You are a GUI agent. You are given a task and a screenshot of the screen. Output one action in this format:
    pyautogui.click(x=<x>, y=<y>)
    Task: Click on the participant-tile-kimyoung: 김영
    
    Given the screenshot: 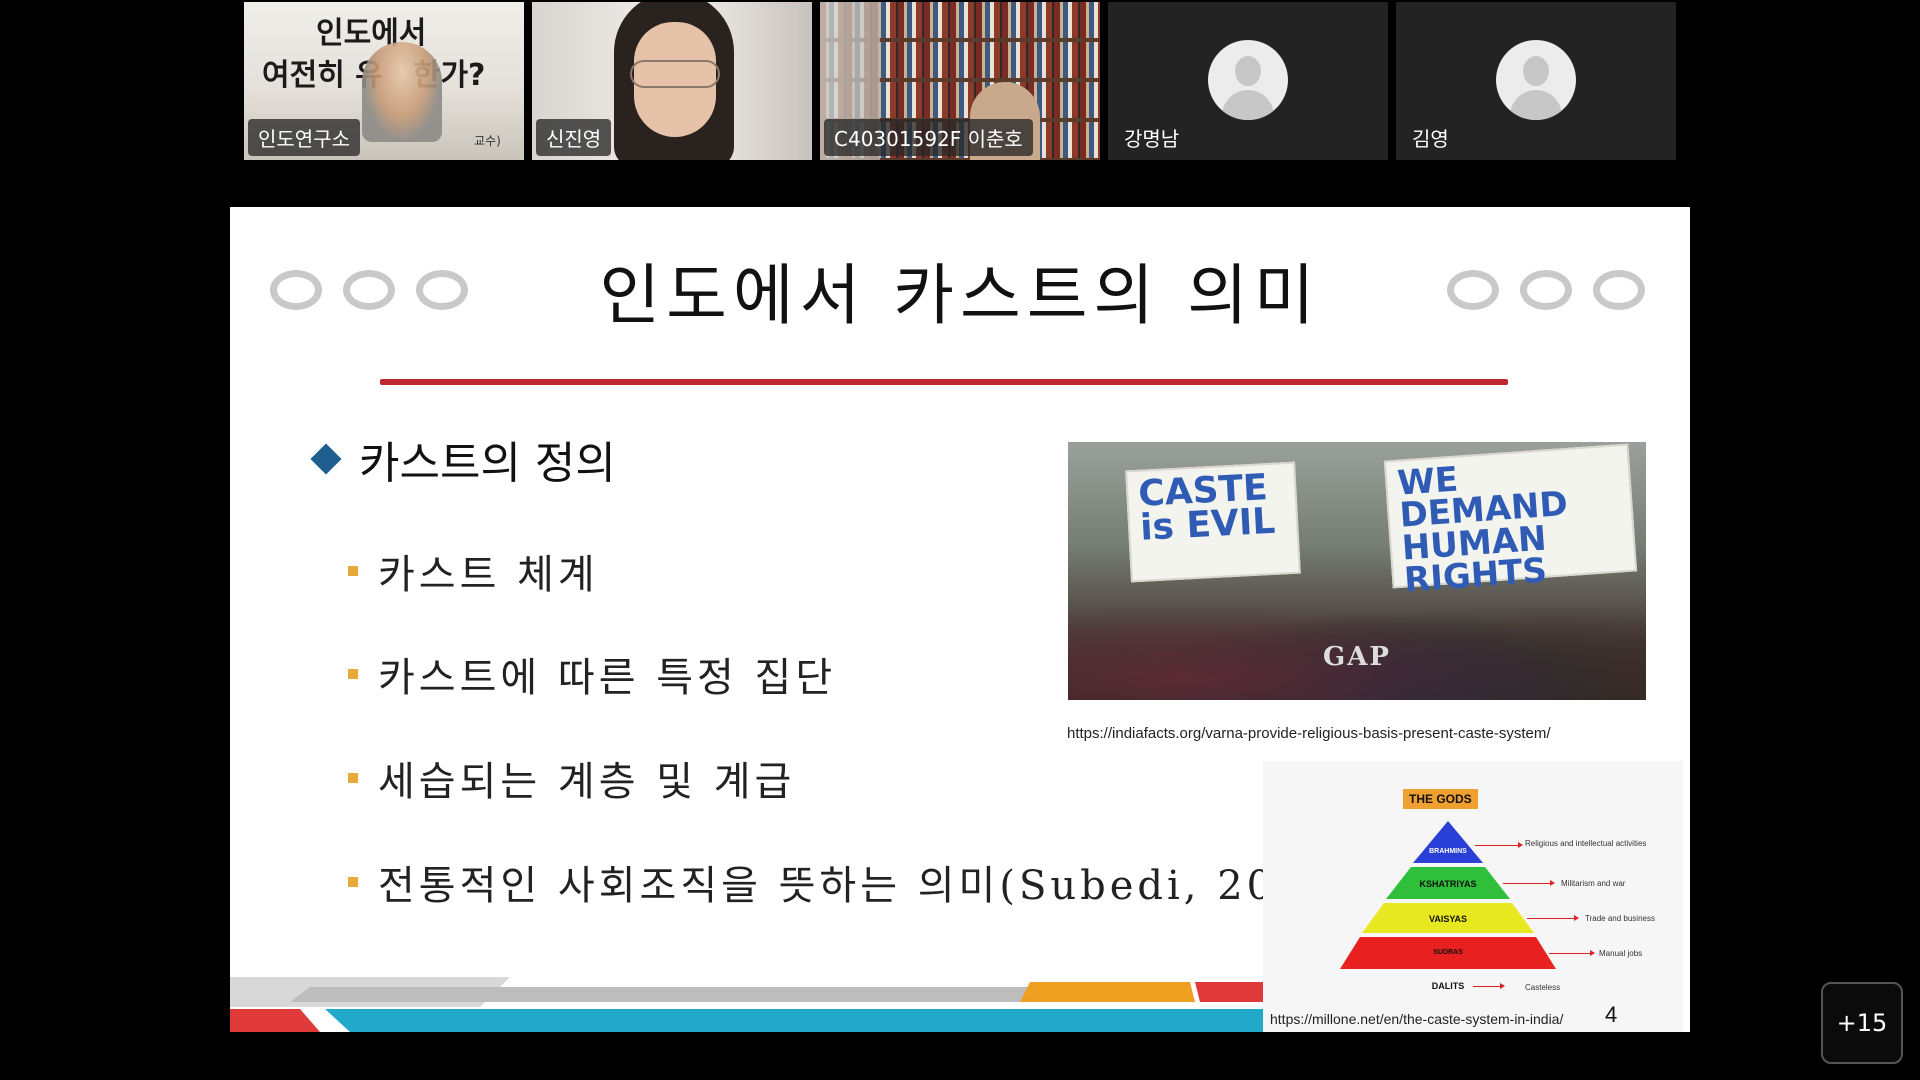 What is the action you would take?
    pyautogui.click(x=1536, y=81)
    